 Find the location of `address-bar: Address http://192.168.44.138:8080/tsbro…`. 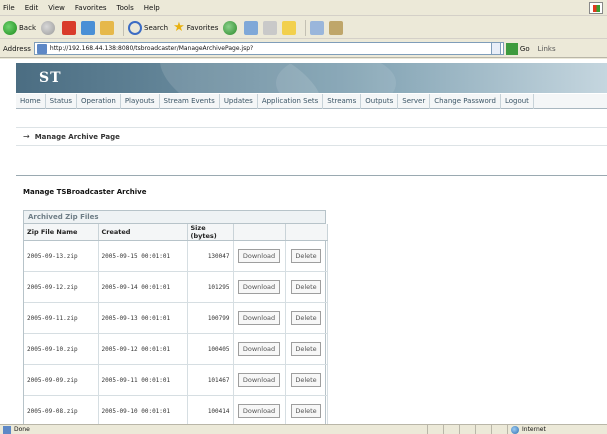

address-bar: Address http://192.168.44.138:8080/tsbro… is located at coordinates (303, 49).